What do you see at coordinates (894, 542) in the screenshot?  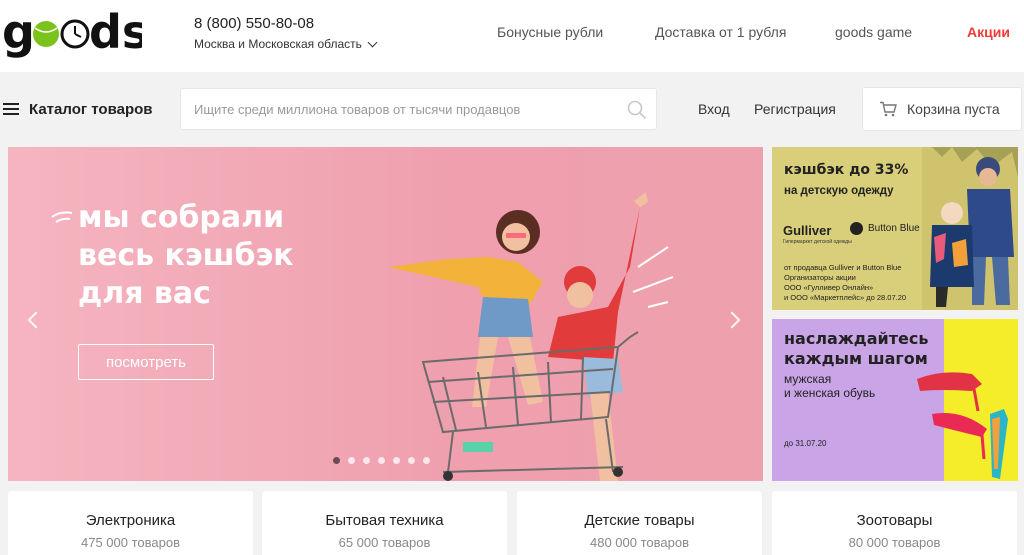 I see `category-count: 80 000 товаров` at bounding box center [894, 542].